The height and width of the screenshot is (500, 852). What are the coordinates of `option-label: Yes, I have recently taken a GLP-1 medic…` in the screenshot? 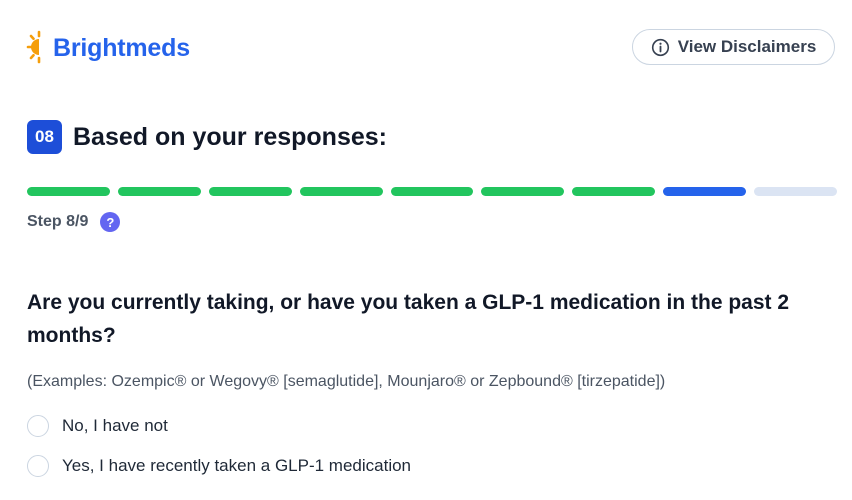 It's located at (237, 465).